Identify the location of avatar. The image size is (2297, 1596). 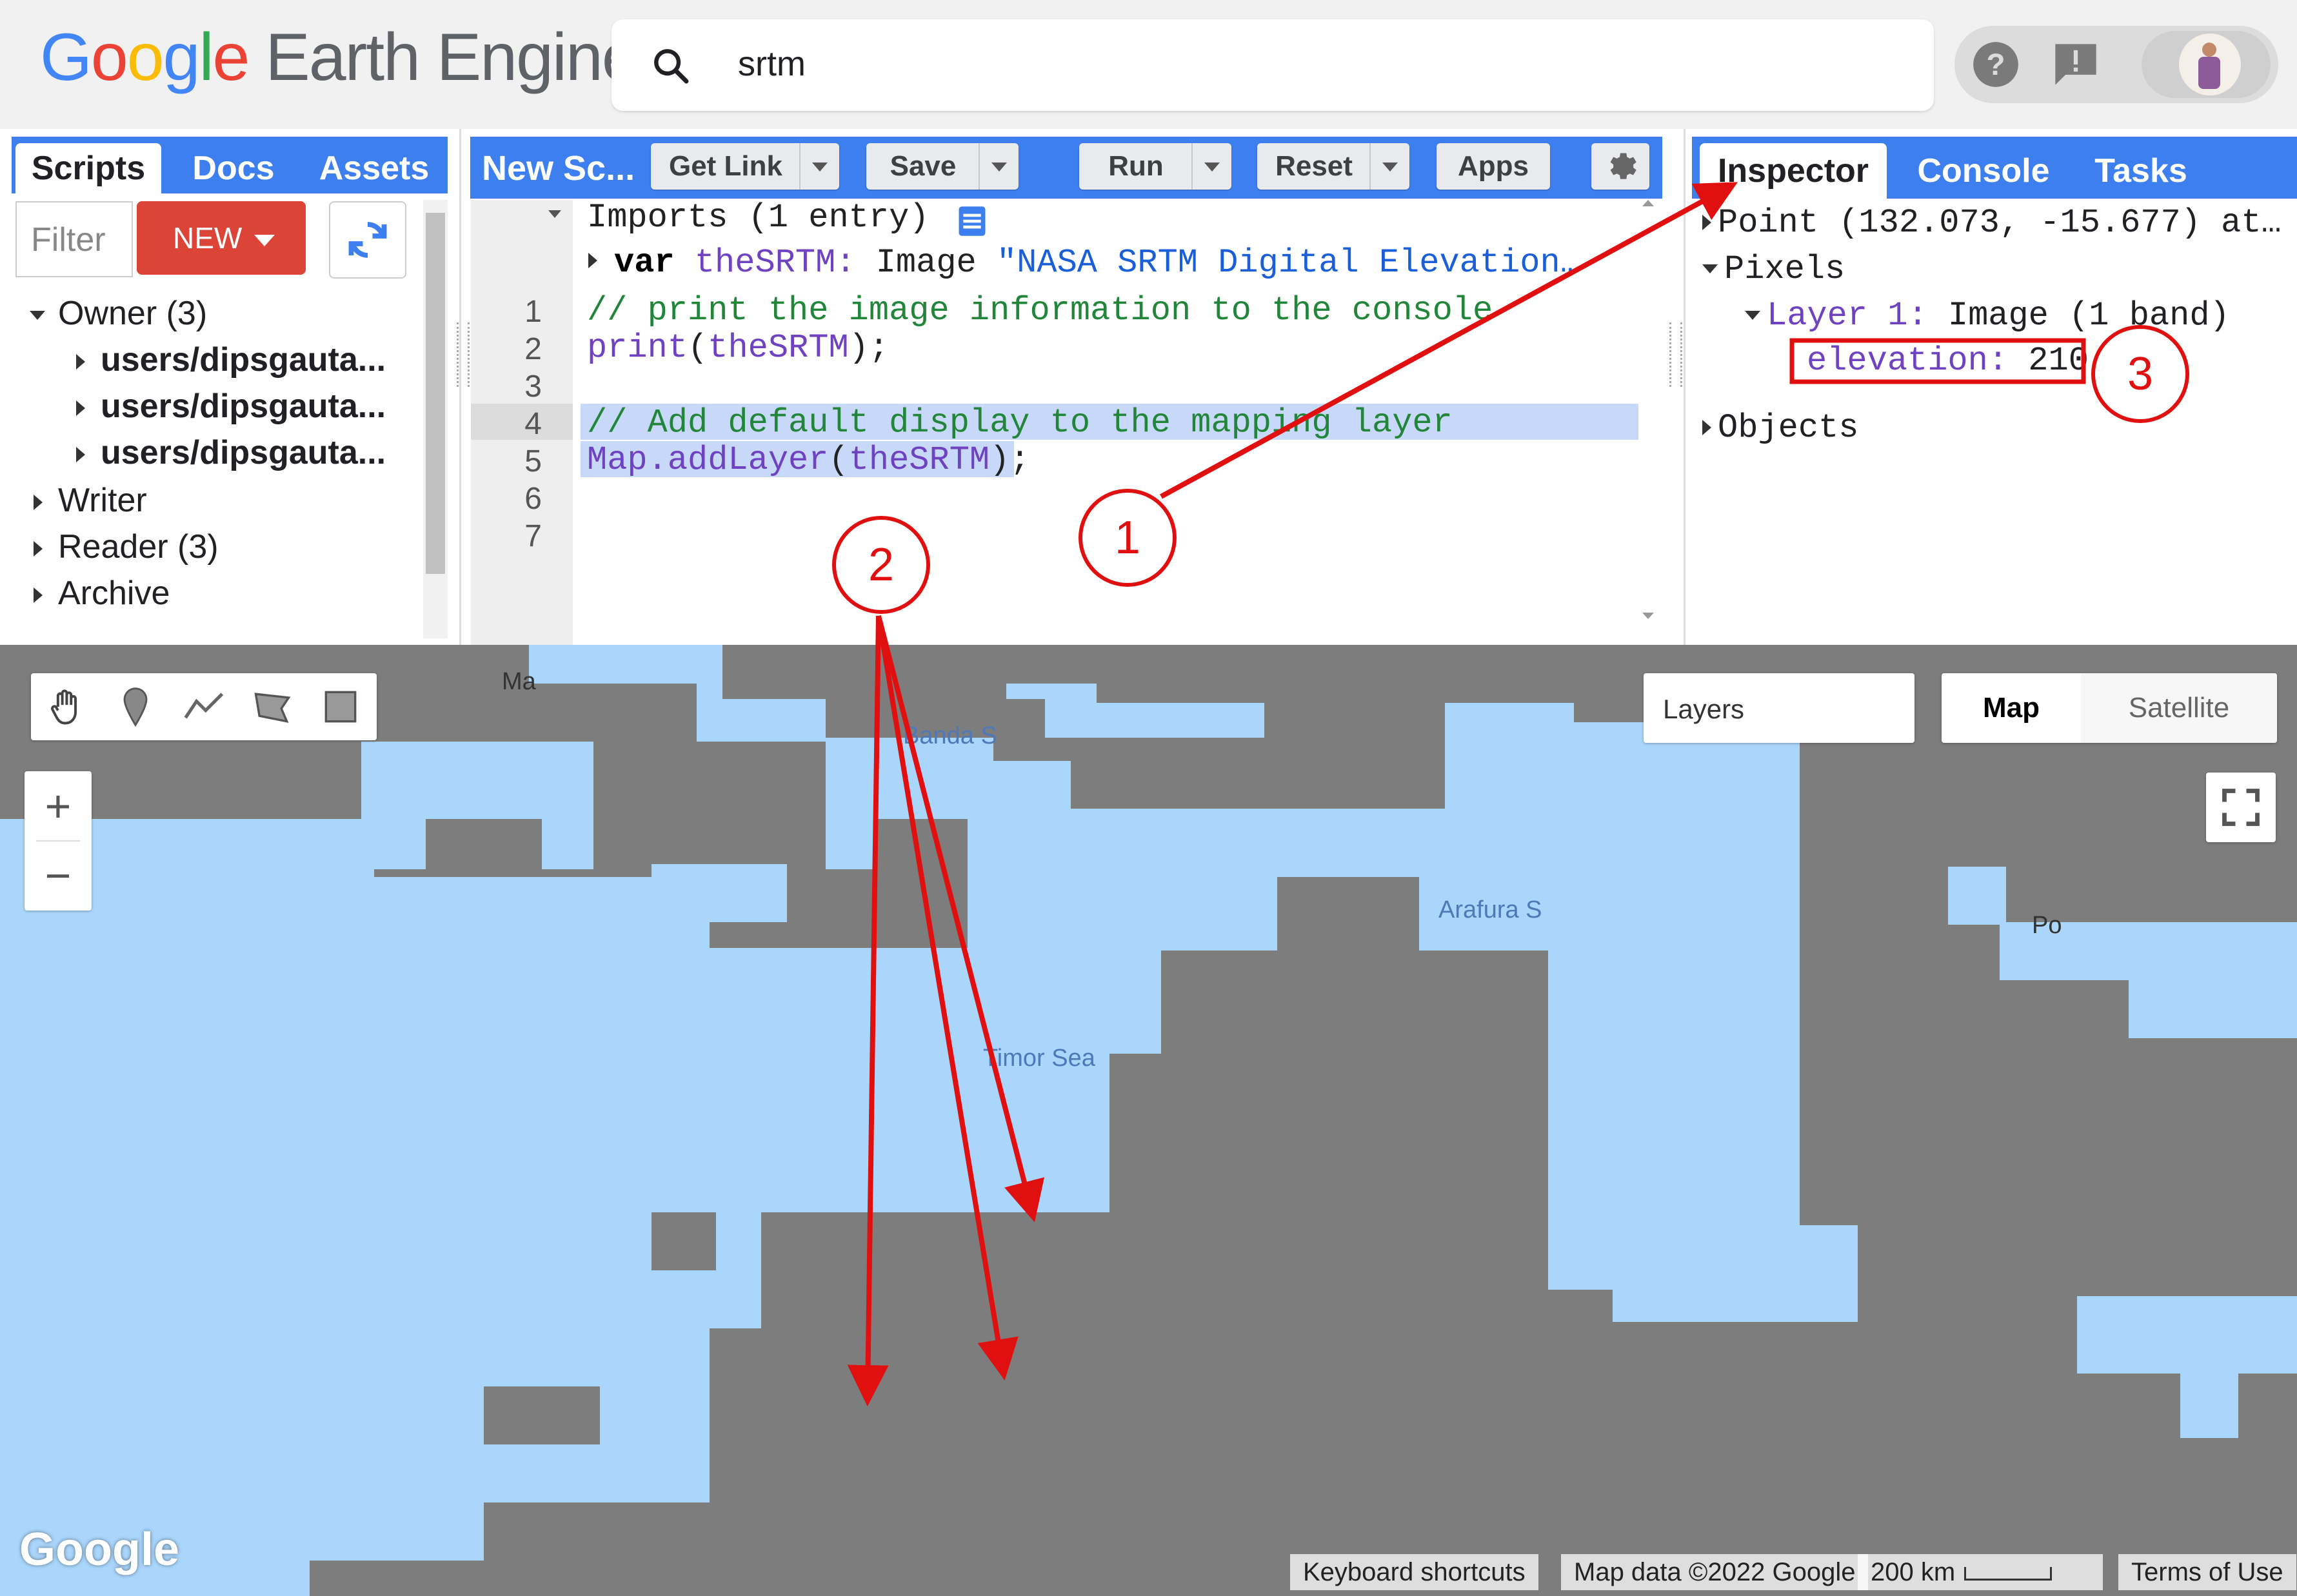
(2210, 64).